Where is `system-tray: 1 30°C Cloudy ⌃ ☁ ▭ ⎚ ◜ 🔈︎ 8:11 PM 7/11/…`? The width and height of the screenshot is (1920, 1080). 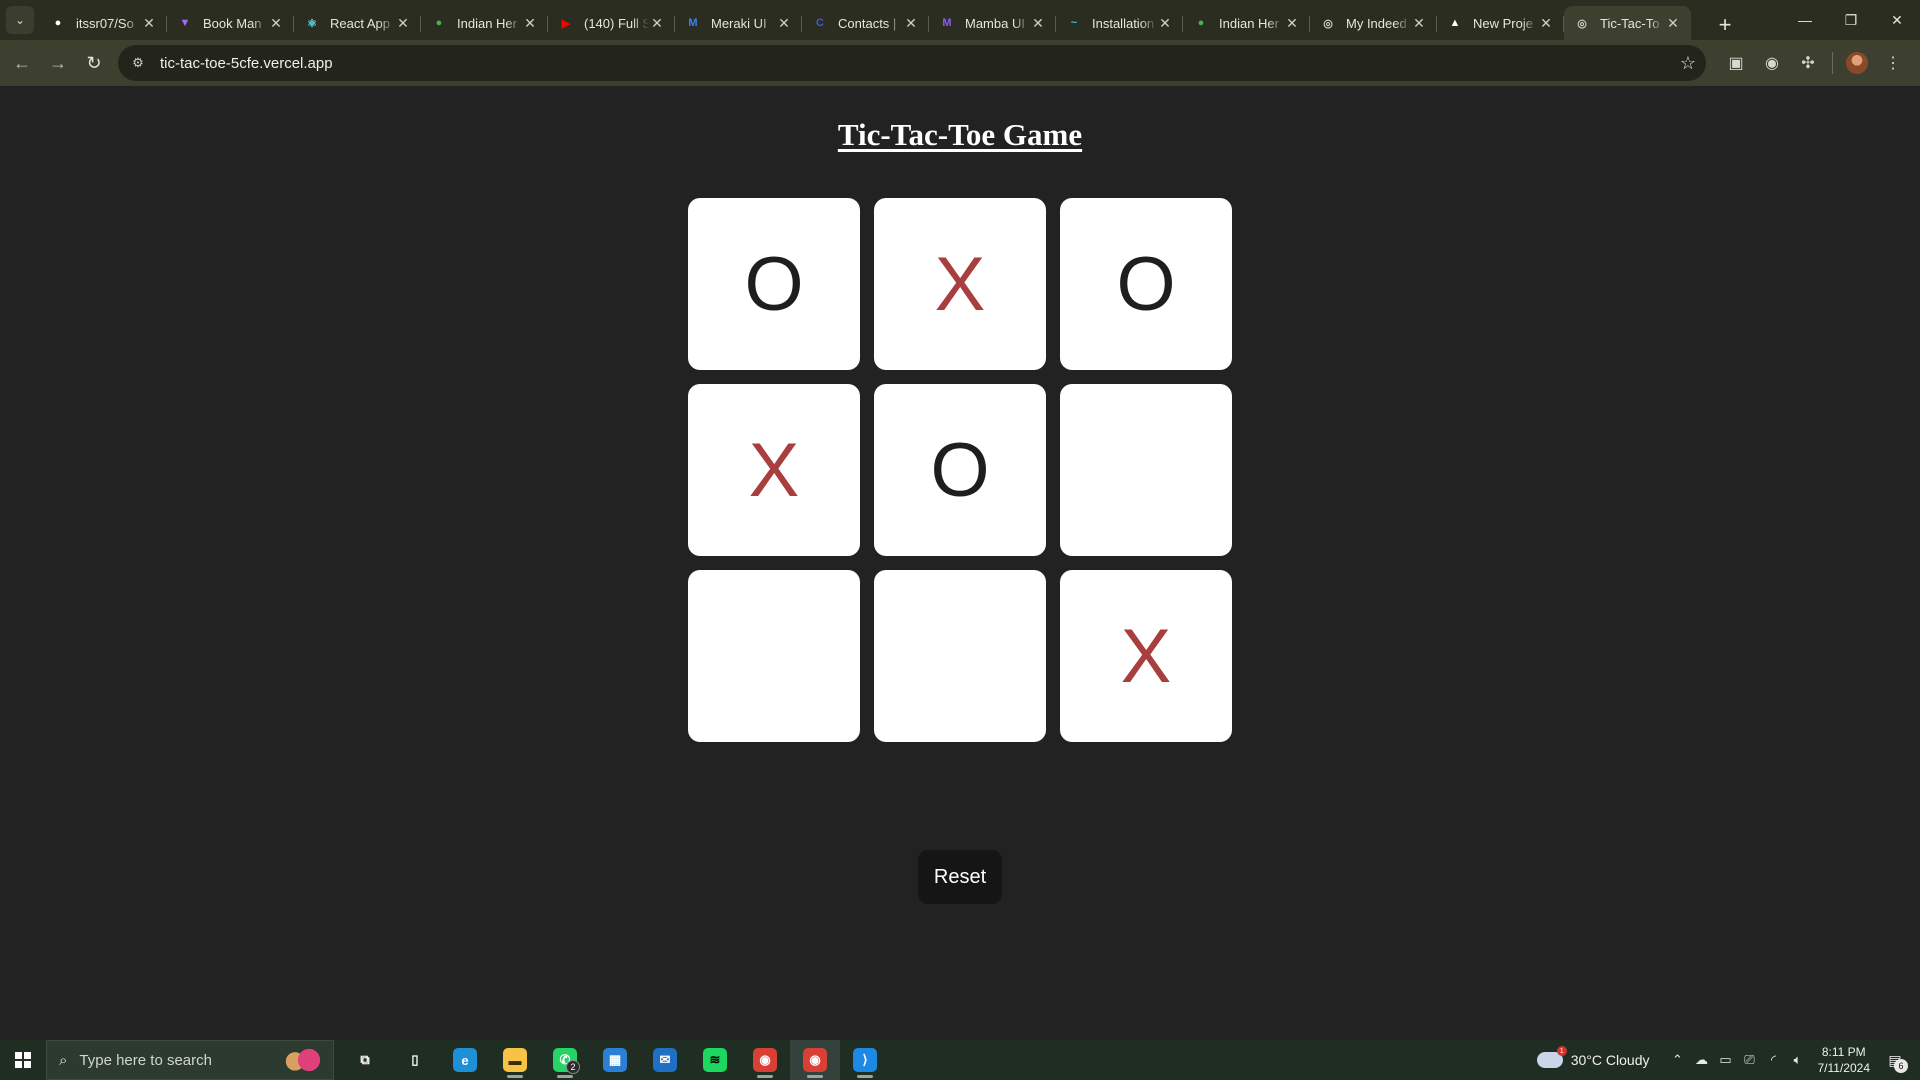 system-tray: 1 30°C Cloudy ⌃ ☁ ▭ ⎚ ◜ 🔈︎ 8:11 PM 7/11/… is located at coordinates (1728, 1060).